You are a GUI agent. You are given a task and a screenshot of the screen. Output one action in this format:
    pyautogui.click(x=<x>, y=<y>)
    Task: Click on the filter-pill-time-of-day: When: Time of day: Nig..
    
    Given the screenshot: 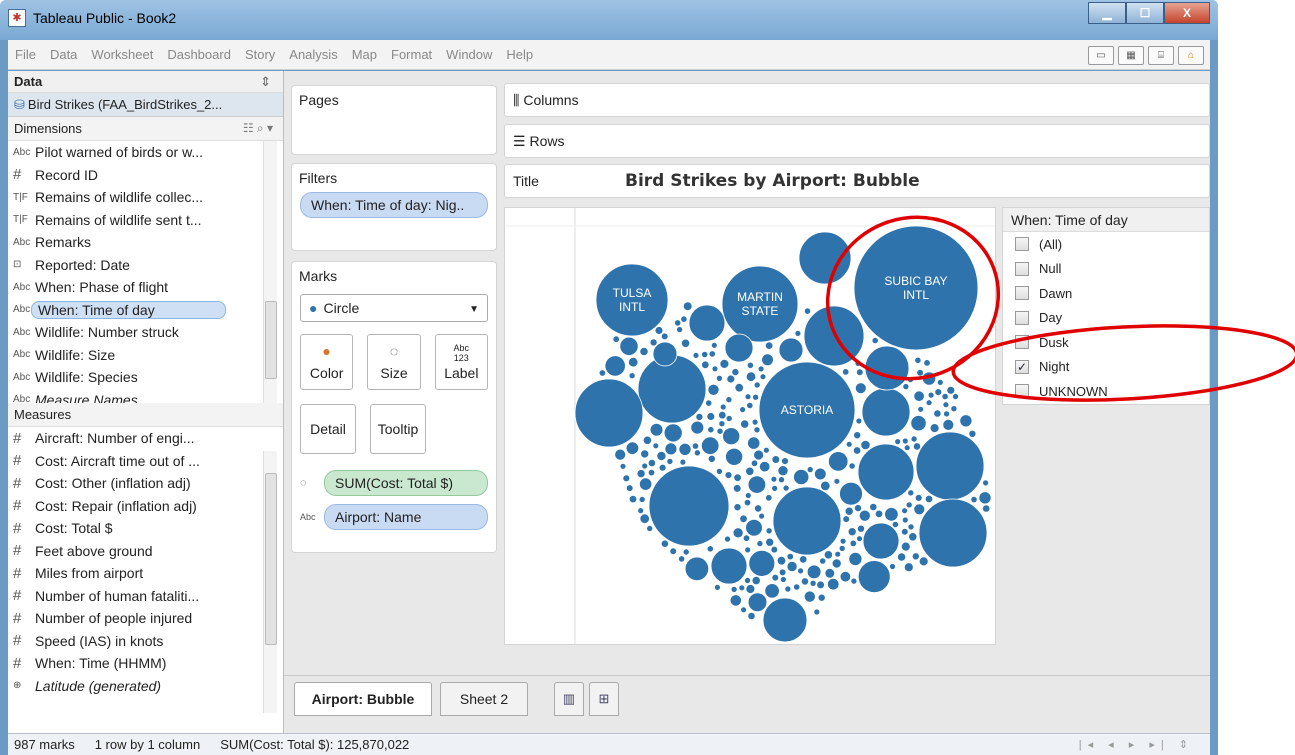 What is the action you would take?
    pyautogui.click(x=394, y=205)
    